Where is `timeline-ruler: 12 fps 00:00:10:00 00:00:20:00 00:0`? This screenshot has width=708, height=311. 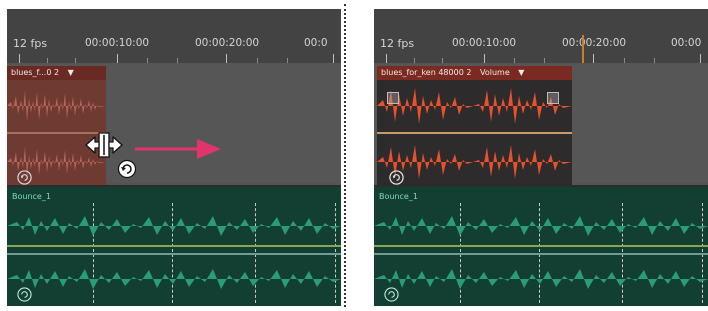 timeline-ruler: 12 fps 00:00:10:00 00:00:20:00 00:0 is located at coordinates (174, 36).